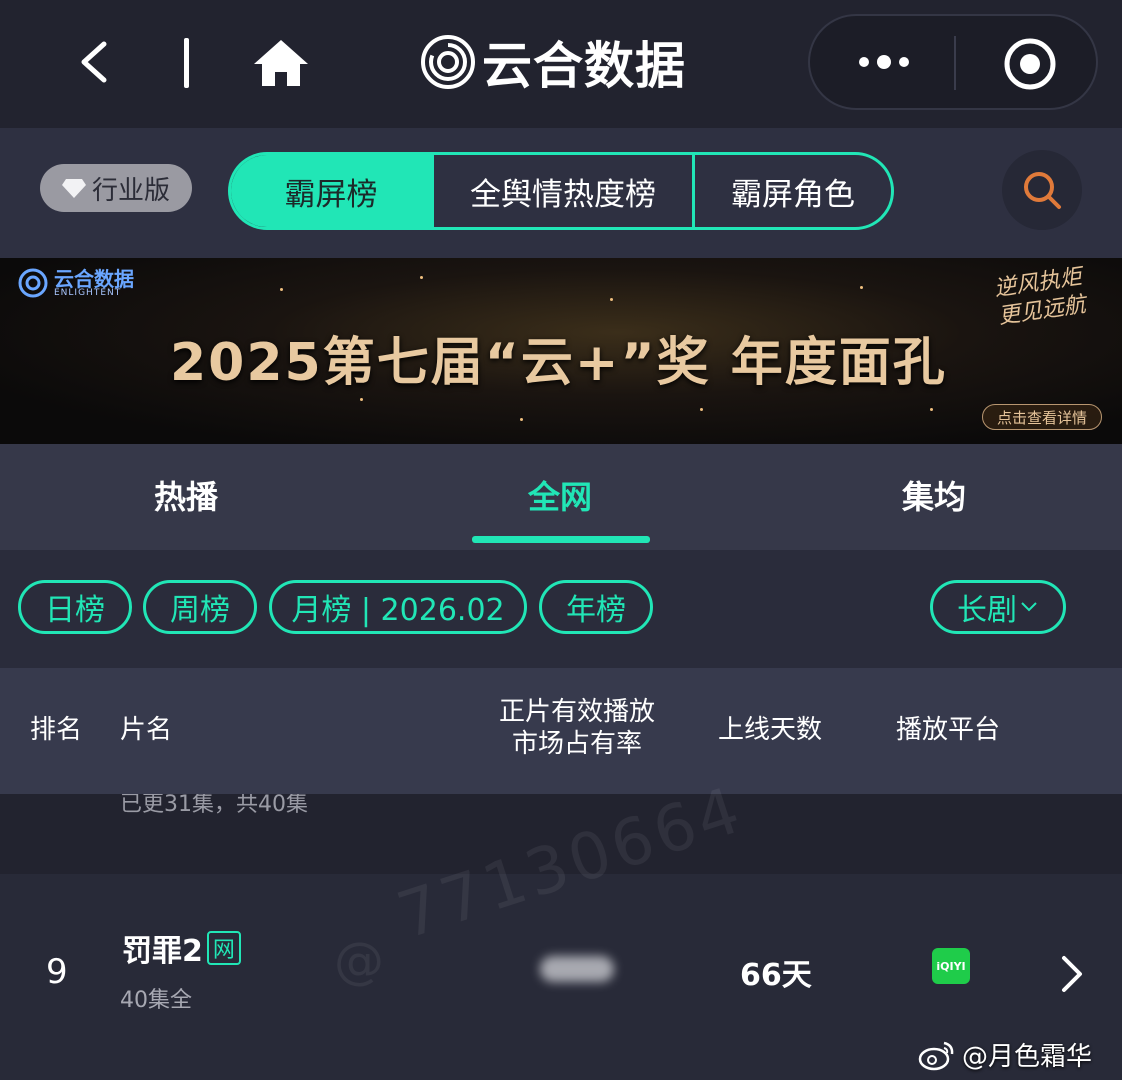 This screenshot has width=1122, height=1080. I want to click on brand: 云合数据, so click(553, 62).